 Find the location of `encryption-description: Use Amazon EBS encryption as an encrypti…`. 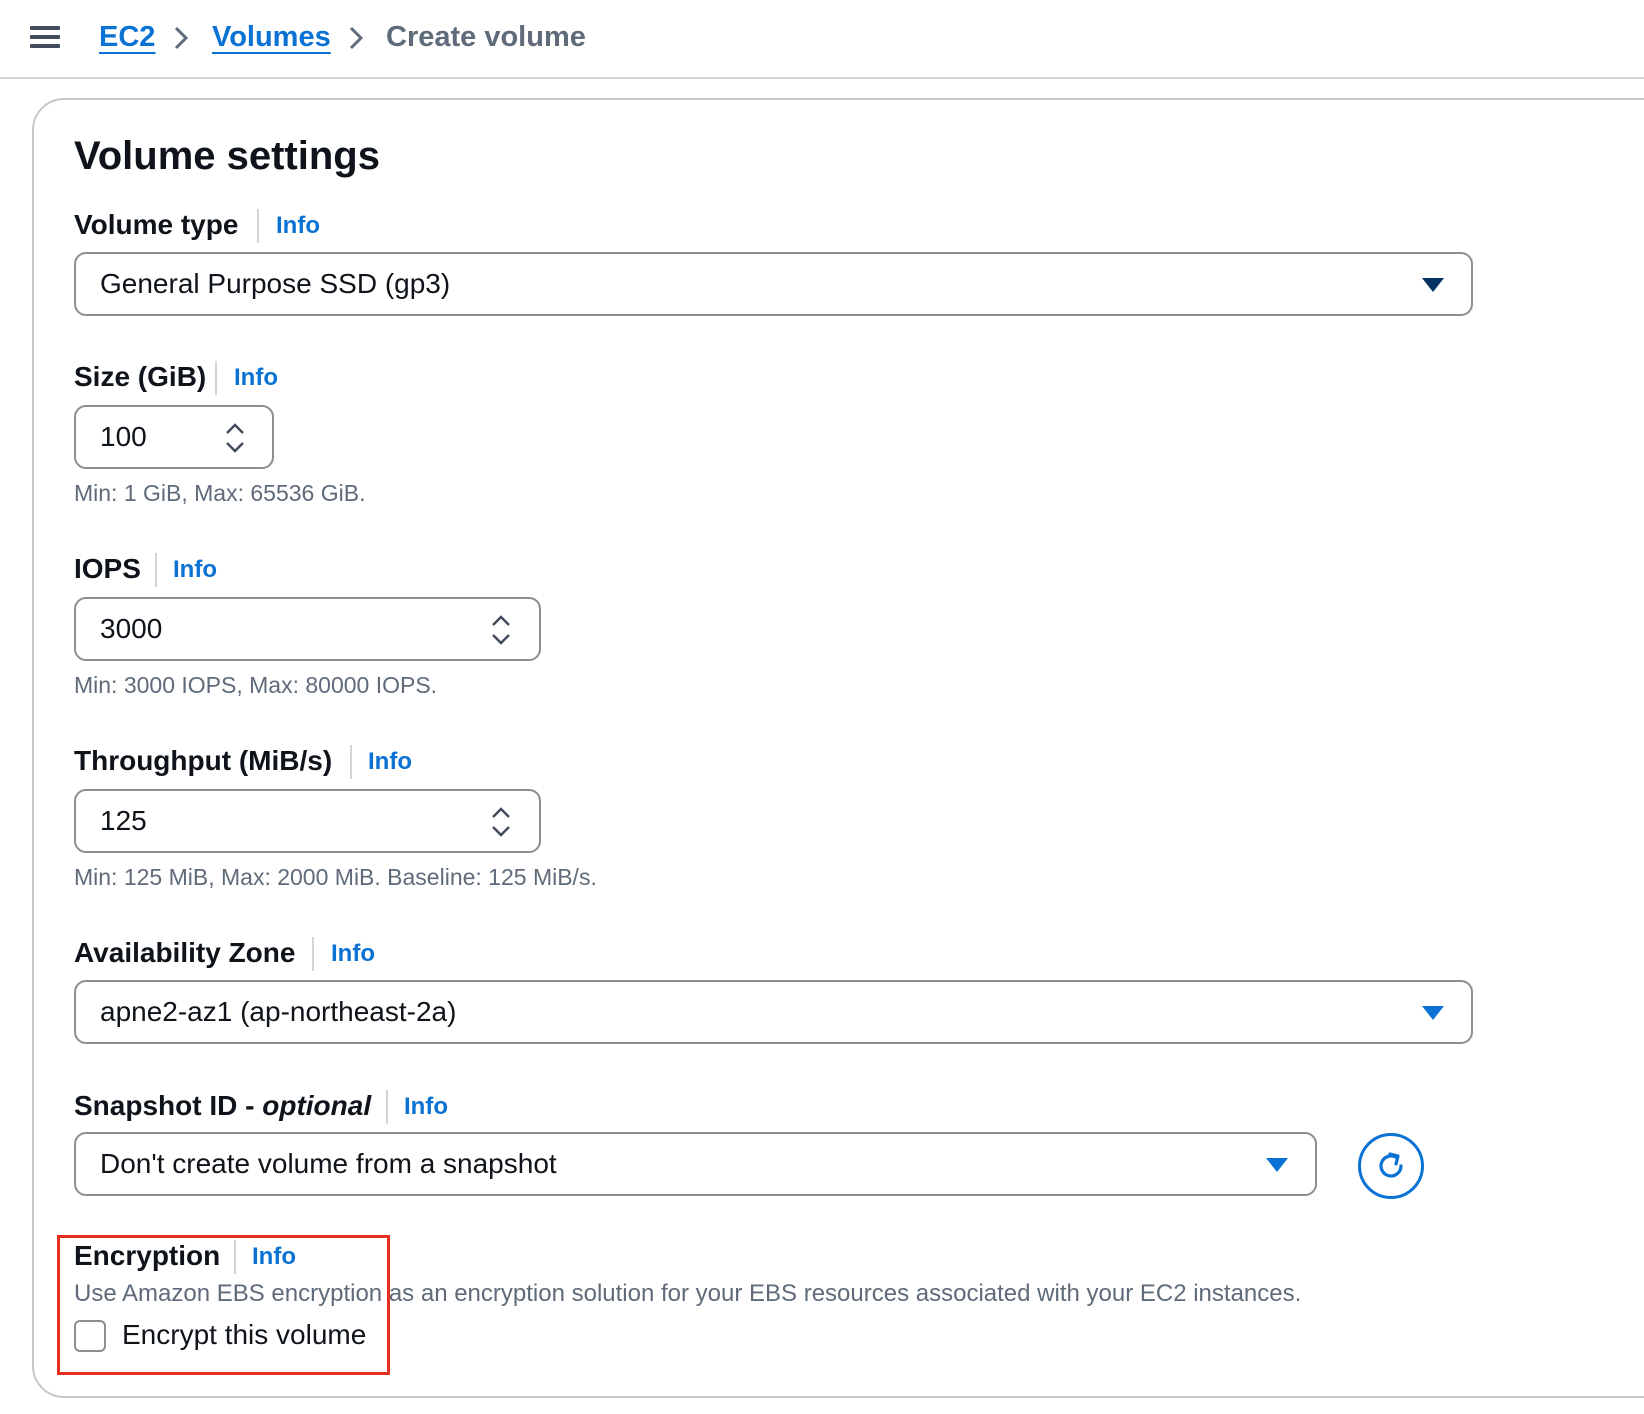

encryption-description: Use Amazon EBS encryption as an encrypti… is located at coordinates (688, 1293).